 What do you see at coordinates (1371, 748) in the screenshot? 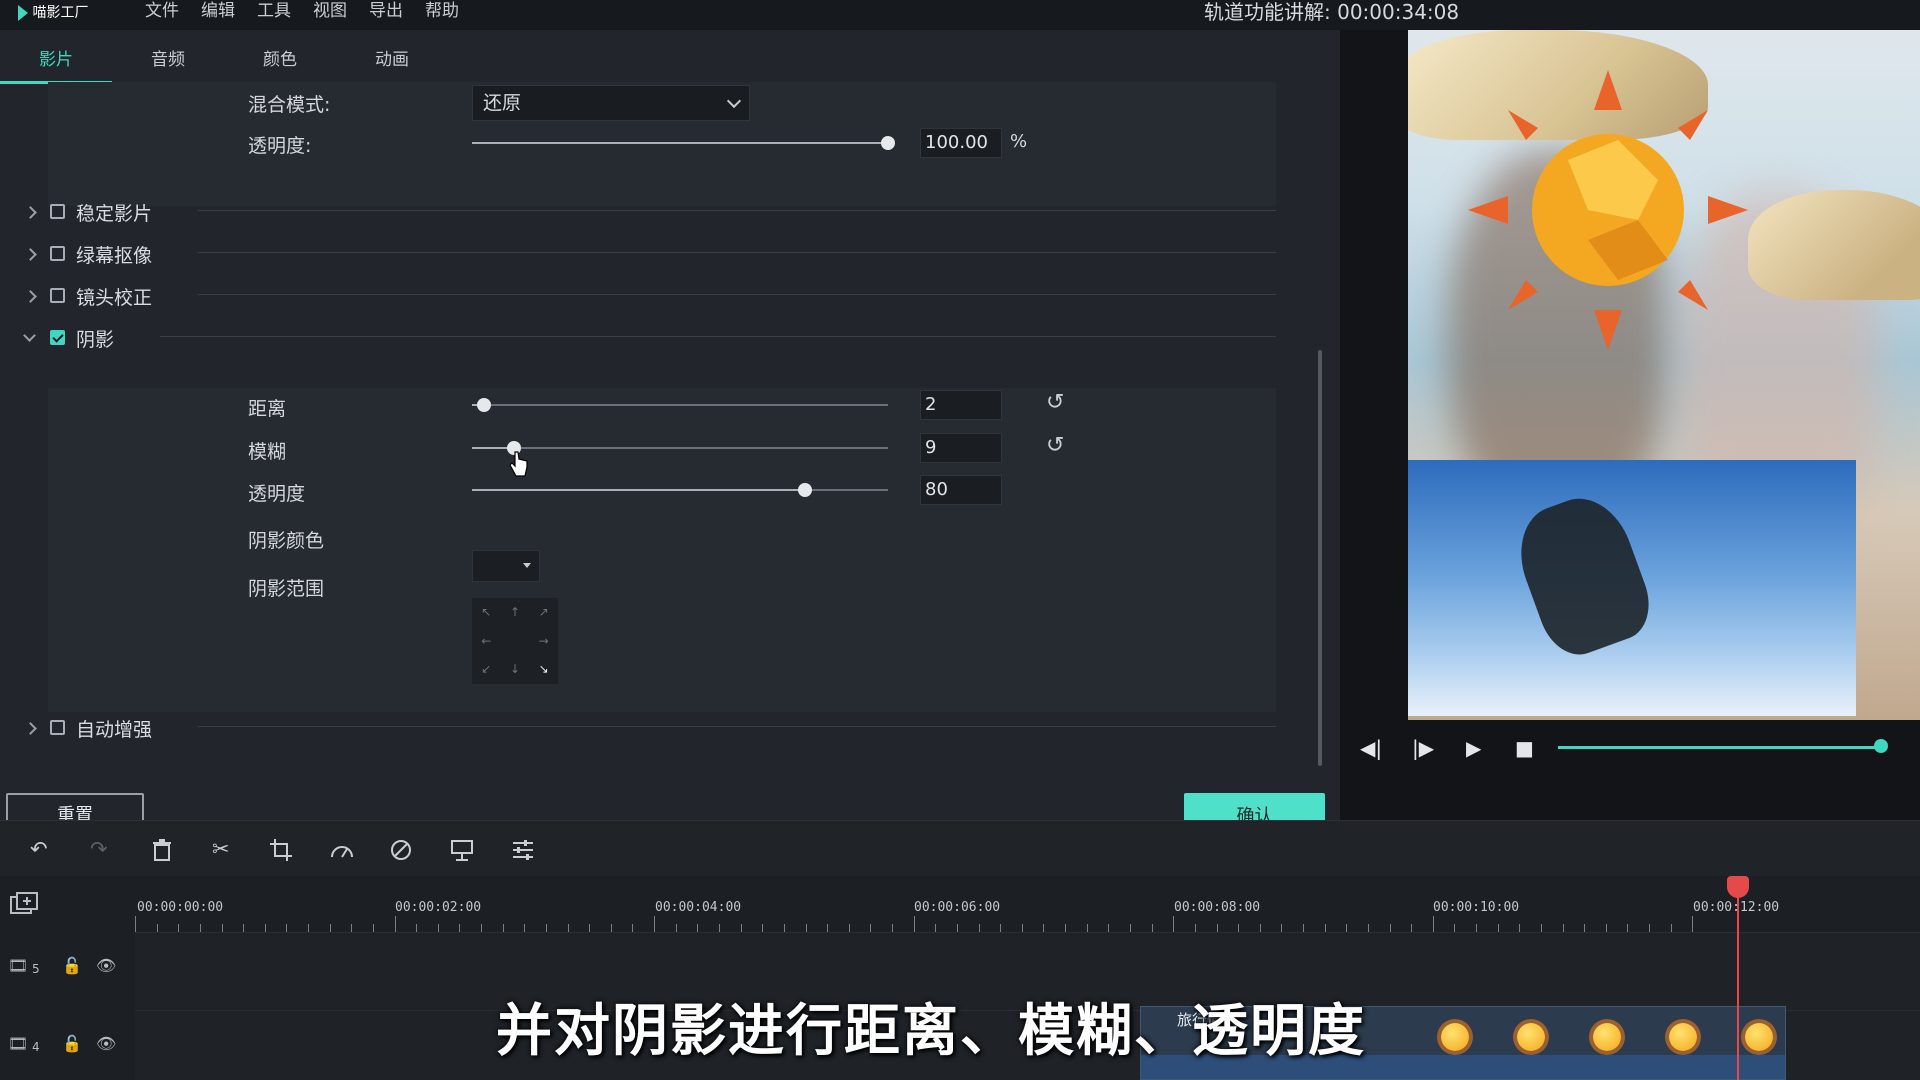
I see `prev-frame-icon: ◀|` at bounding box center [1371, 748].